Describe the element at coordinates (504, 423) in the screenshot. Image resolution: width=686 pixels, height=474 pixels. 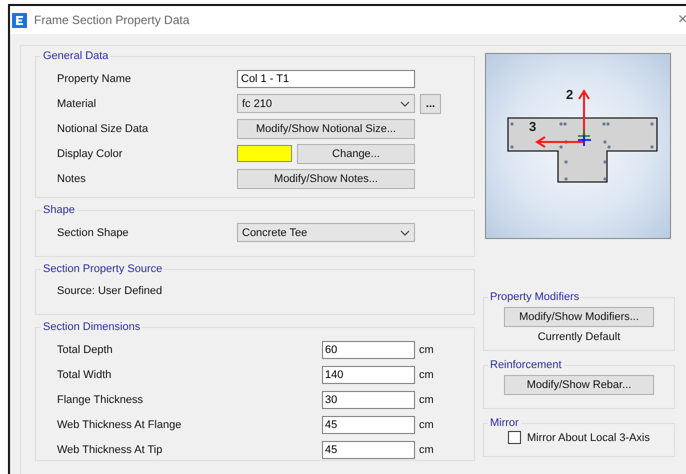
I see `group-title: Mirror` at that location.